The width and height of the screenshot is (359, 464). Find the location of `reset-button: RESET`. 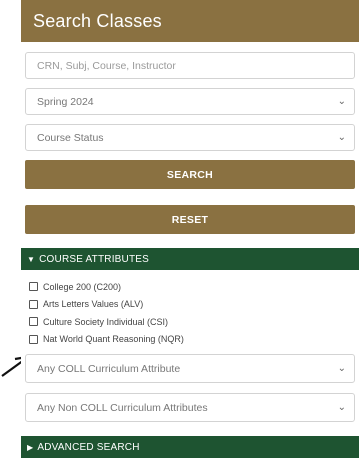

reset-button: RESET is located at coordinates (190, 219).